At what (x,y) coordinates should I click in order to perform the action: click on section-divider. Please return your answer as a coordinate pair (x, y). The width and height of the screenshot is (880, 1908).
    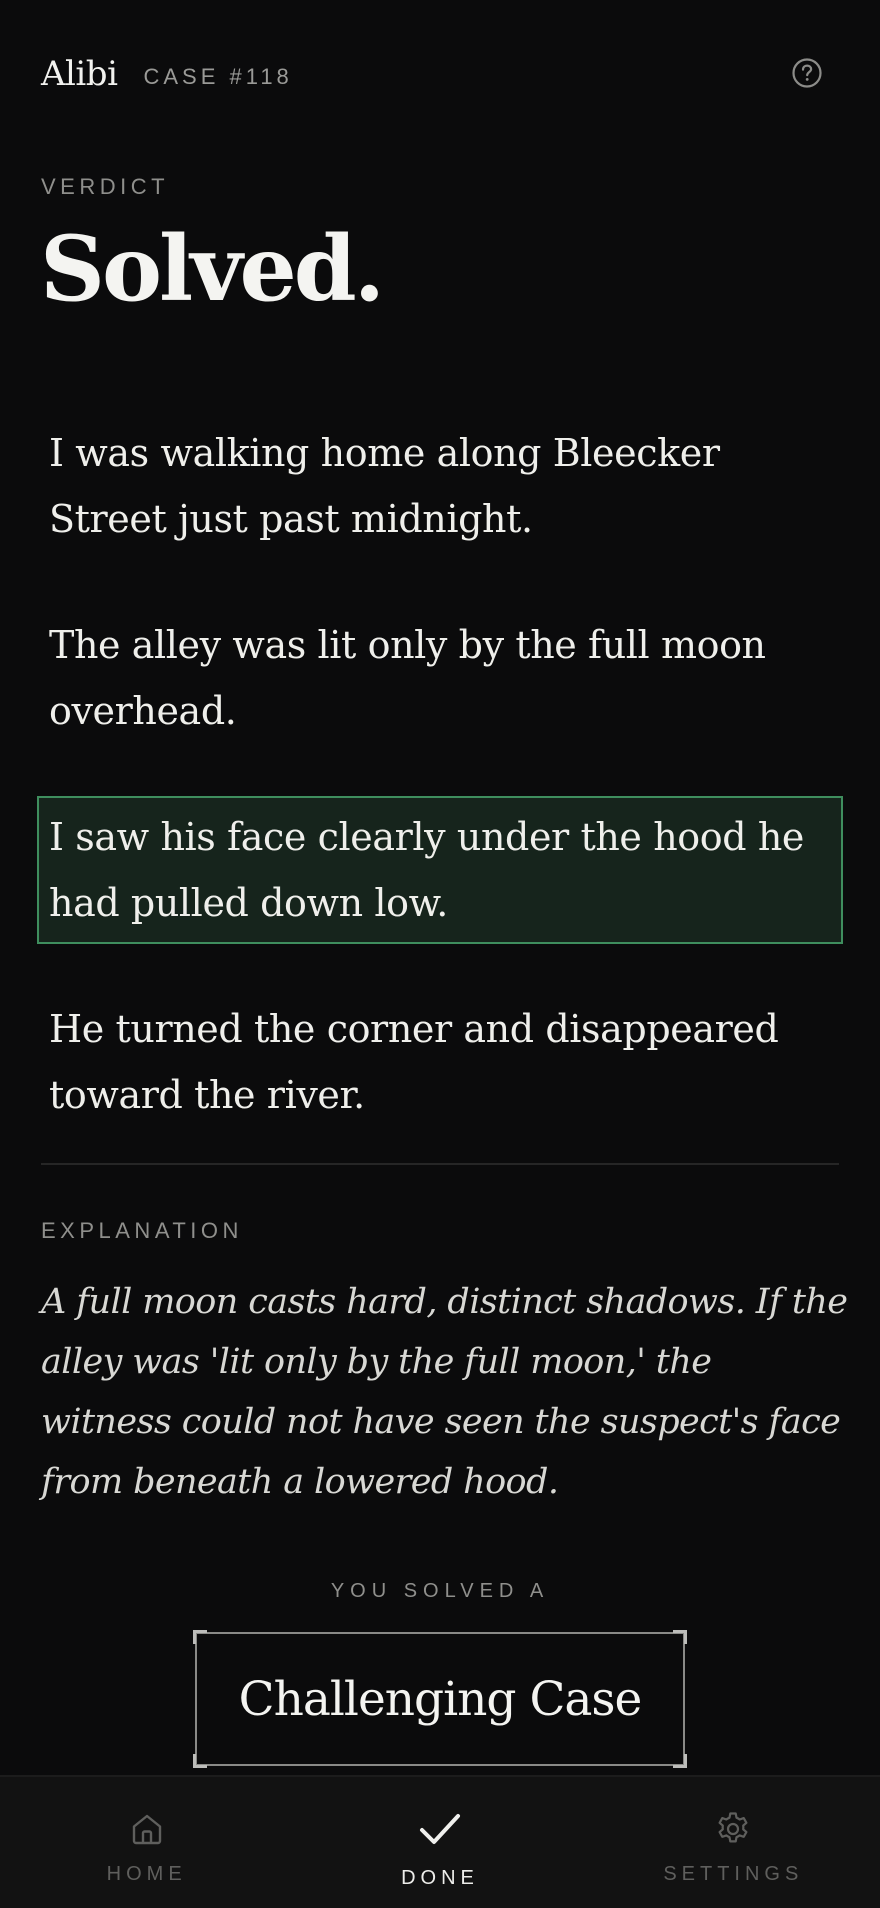
    Looking at the image, I should click on (440, 1164).